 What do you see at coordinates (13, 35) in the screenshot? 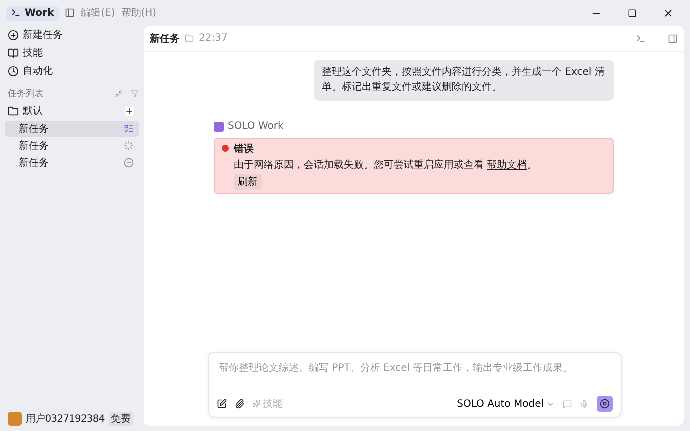
I see `plus-circle-icon` at bounding box center [13, 35].